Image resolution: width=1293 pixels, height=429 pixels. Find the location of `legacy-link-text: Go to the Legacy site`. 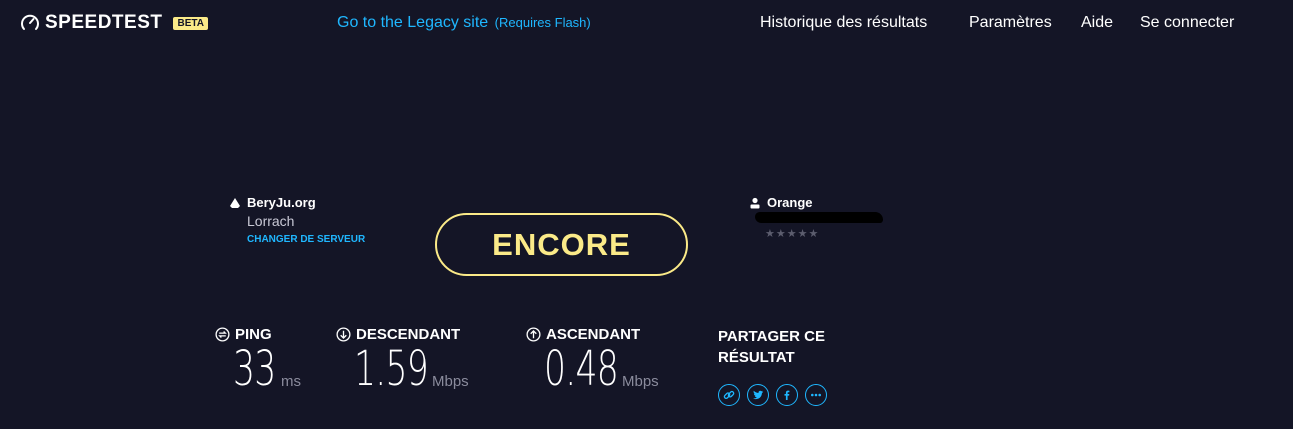

legacy-link-text: Go to the Legacy site is located at coordinates (413, 22).